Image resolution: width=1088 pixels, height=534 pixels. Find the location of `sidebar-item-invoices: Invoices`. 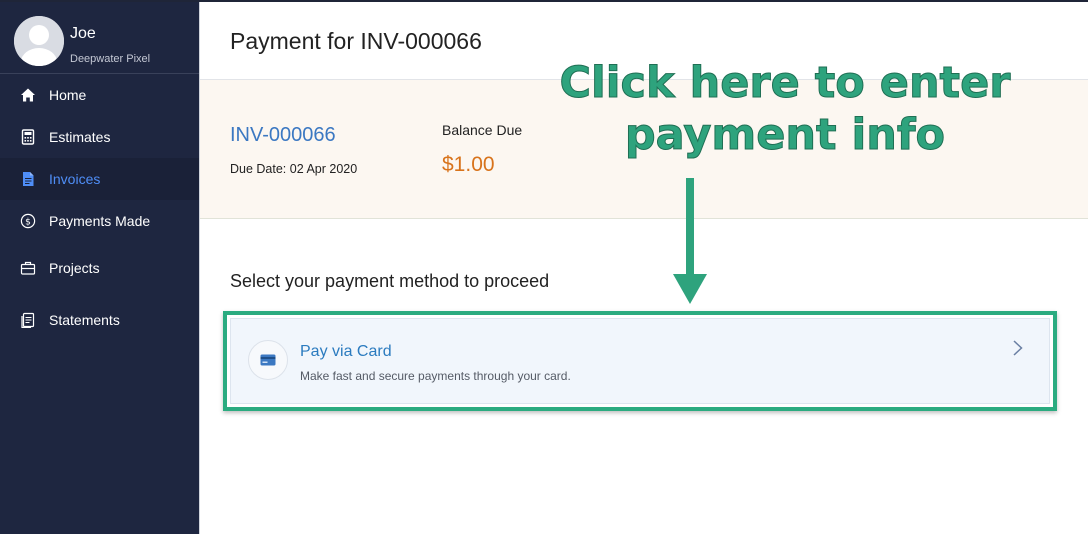

sidebar-item-invoices: Invoices is located at coordinates (99, 179).